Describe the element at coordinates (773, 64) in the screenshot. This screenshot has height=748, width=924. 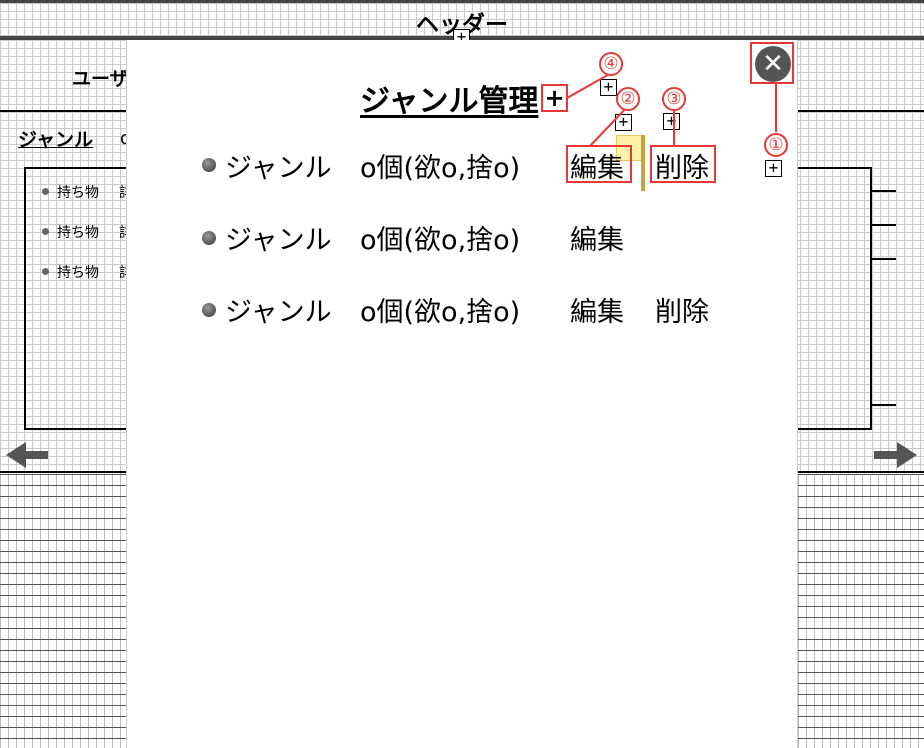
I see `close-icon: ✕` at that location.